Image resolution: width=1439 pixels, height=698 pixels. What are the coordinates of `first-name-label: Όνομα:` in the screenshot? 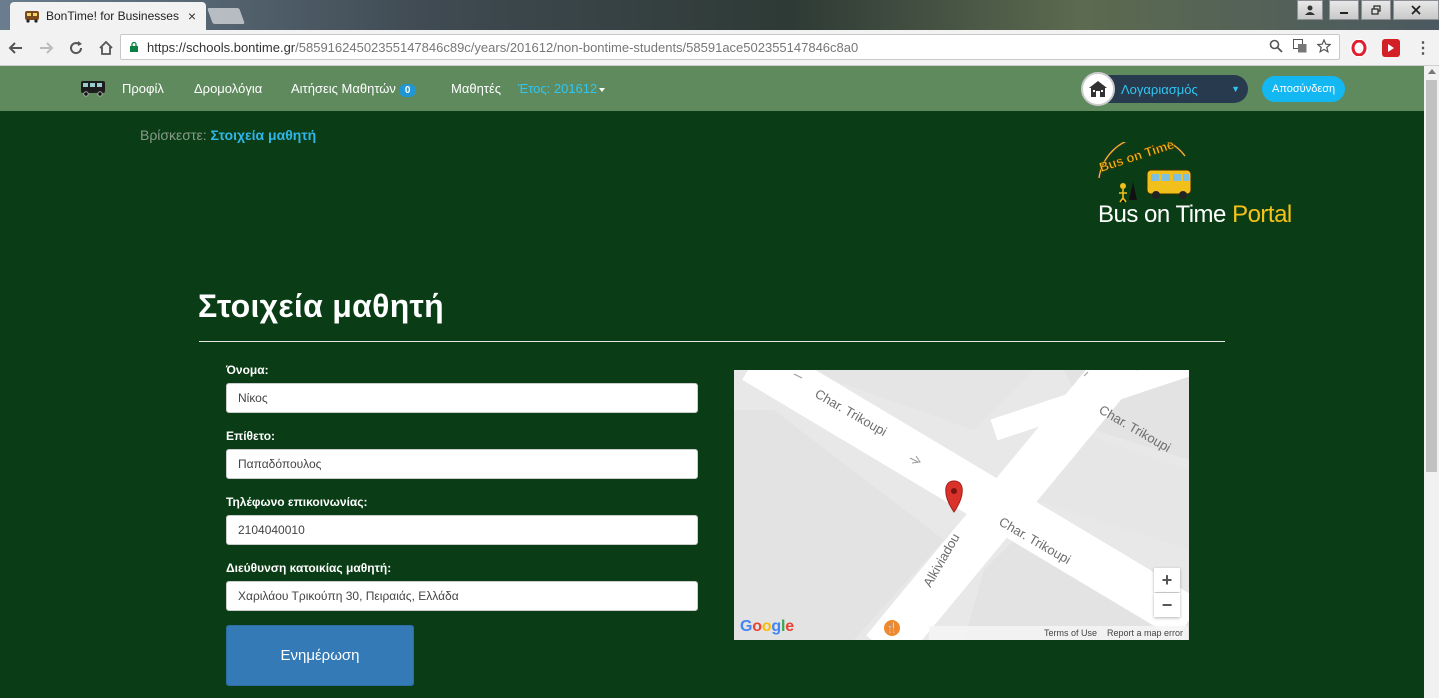 It's located at (247, 370).